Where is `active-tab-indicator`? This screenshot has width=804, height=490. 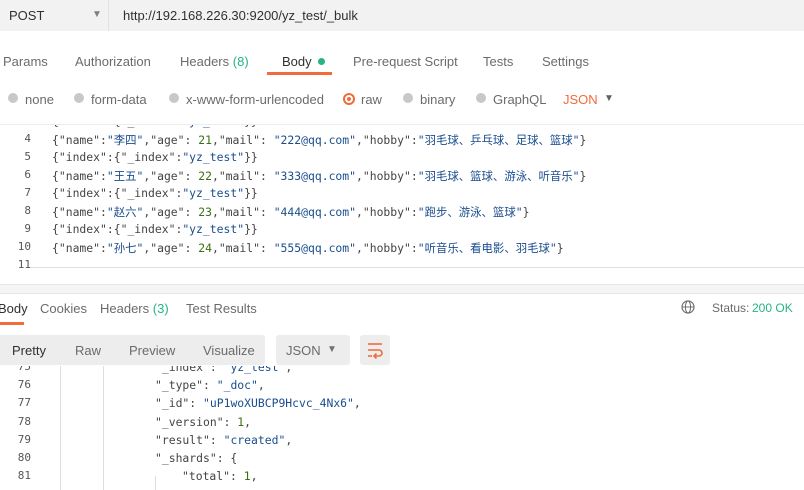 active-tab-indicator is located at coordinates (299, 73).